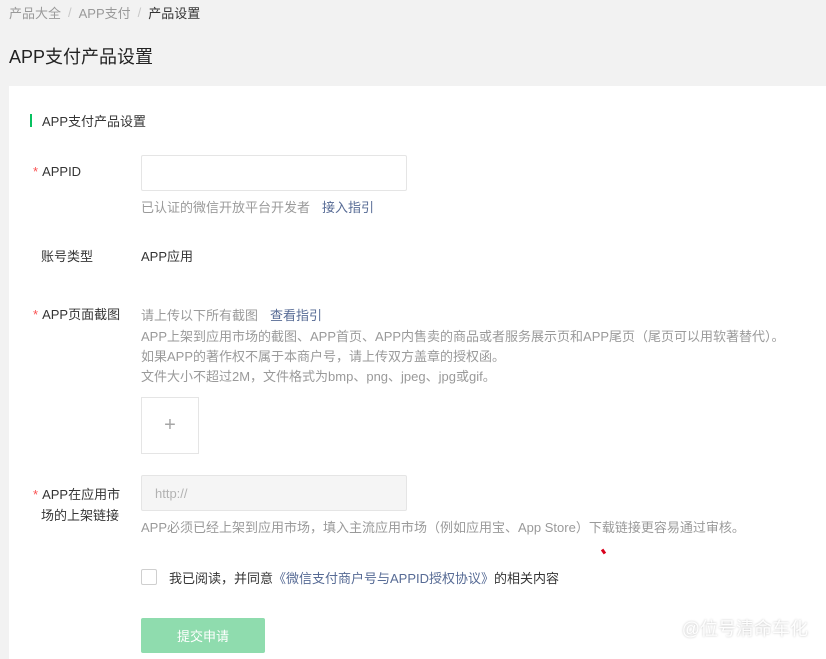 The width and height of the screenshot is (826, 659). Describe the element at coordinates (226, 207) in the screenshot. I see `appid-hint-text: 已认证的微信开放平台开发者` at that location.